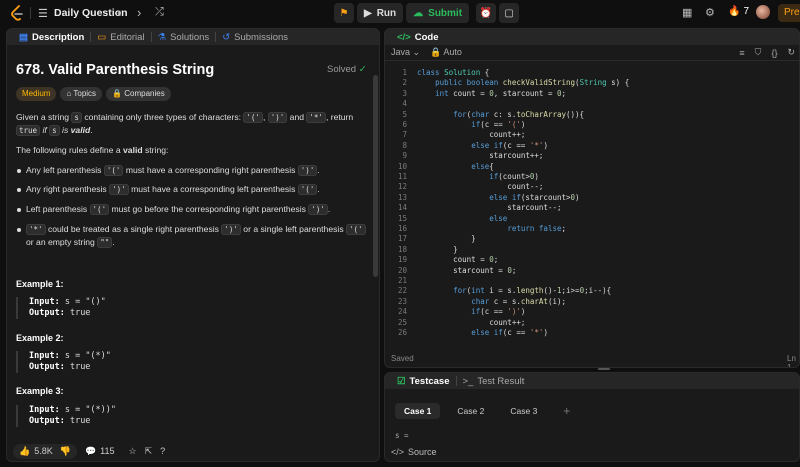 Image resolution: width=800 pixels, height=467 pixels. Describe the element at coordinates (162, 451) in the screenshot. I see `help-icon: ?` at that location.